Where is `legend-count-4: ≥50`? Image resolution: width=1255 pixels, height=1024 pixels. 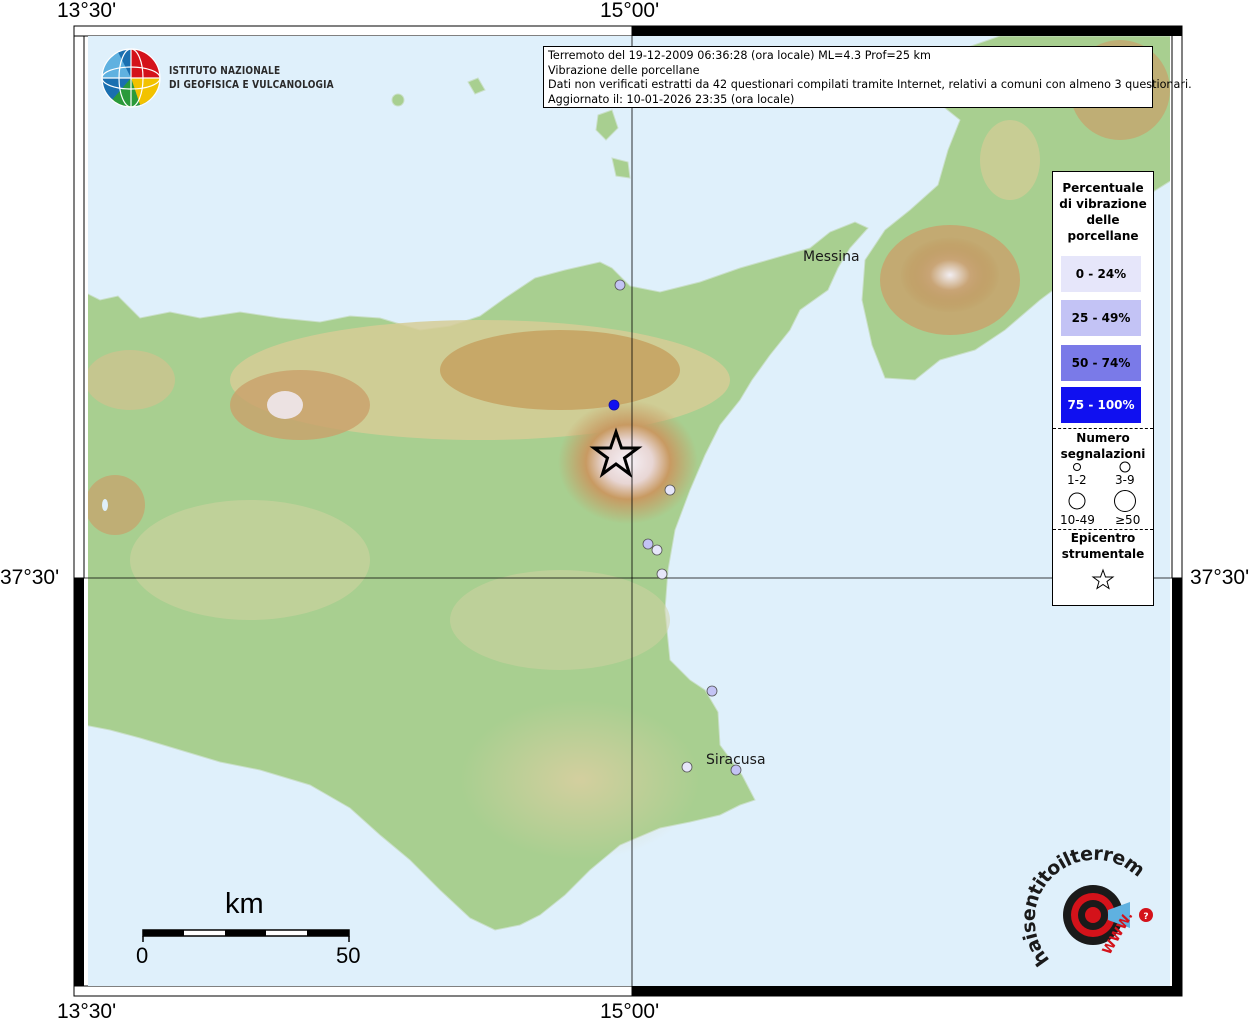 legend-count-4: ≥50 is located at coordinates (1128, 520).